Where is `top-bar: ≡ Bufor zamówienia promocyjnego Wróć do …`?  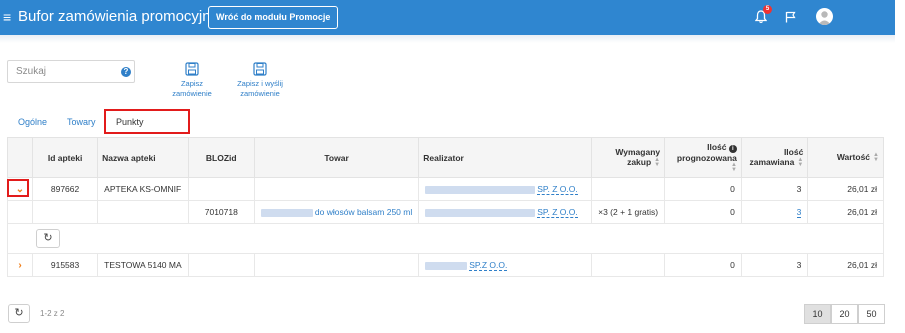 top-bar: ≡ Bufor zamówienia promocyjnego Wróć do … is located at coordinates (447, 17).